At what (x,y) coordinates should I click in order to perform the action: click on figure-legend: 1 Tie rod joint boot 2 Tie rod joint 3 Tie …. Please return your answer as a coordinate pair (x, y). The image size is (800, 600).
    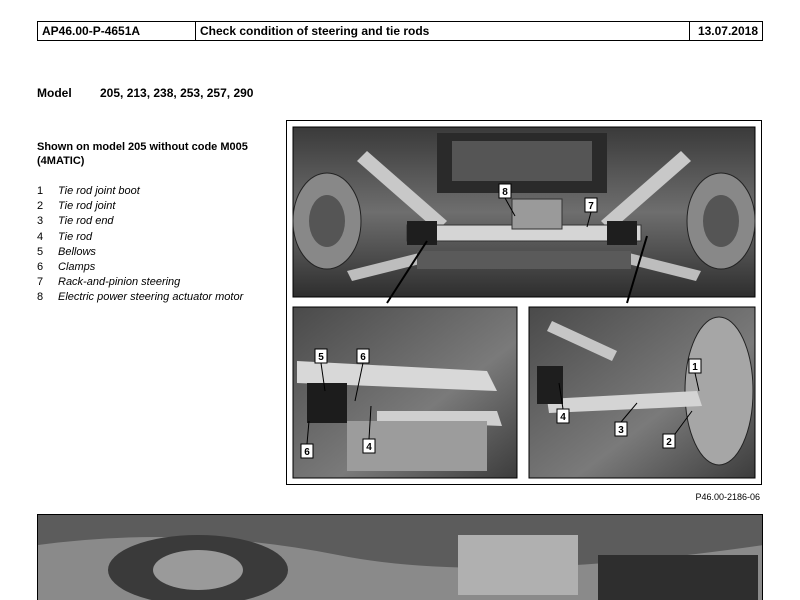
    Looking at the image, I should click on (140, 245).